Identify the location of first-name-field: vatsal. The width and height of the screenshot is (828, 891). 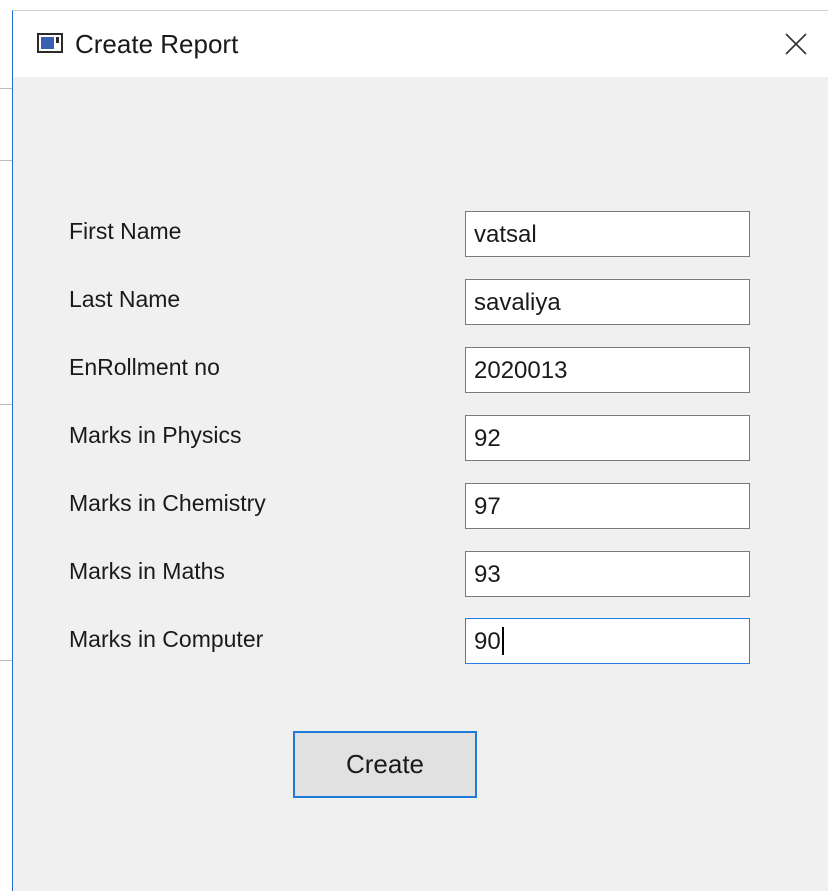
(607, 234).